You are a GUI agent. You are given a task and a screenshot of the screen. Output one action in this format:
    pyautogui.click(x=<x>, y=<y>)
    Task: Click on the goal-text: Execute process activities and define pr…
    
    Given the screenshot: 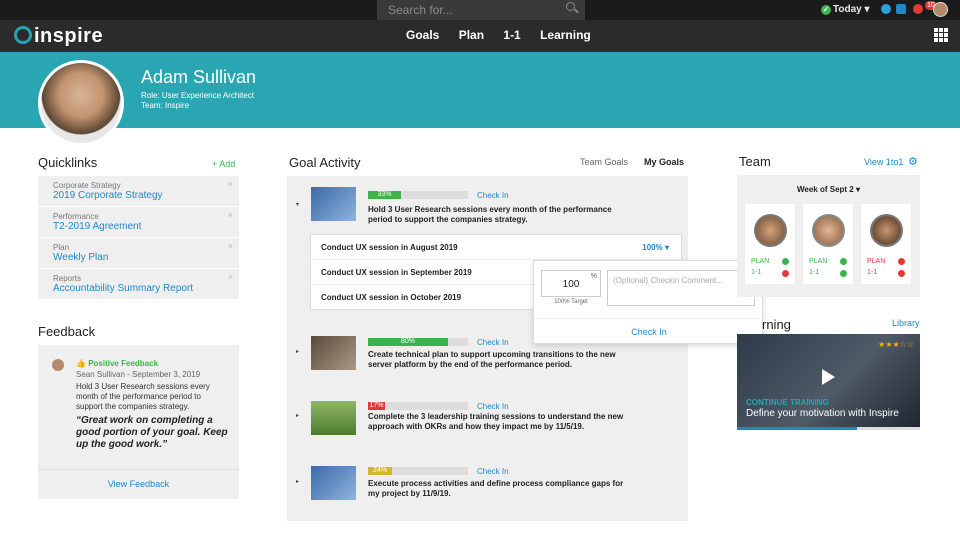 What is the action you would take?
    pyautogui.click(x=496, y=488)
    